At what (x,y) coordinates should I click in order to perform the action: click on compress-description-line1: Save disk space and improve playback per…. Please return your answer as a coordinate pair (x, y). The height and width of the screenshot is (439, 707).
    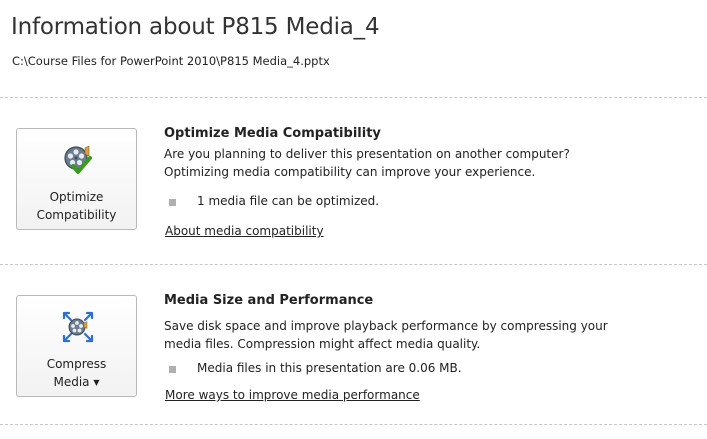
    Looking at the image, I should click on (386, 326).